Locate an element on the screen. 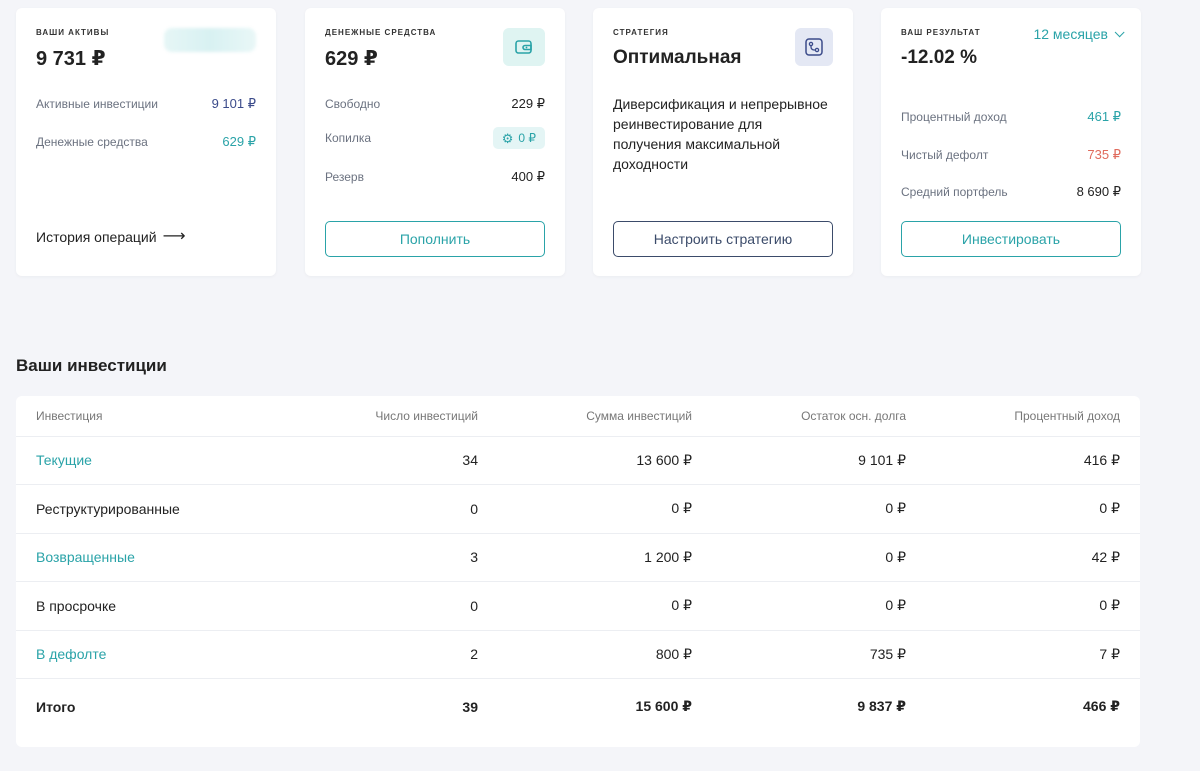  cash-value: 629 ₽ is located at coordinates (351, 59).